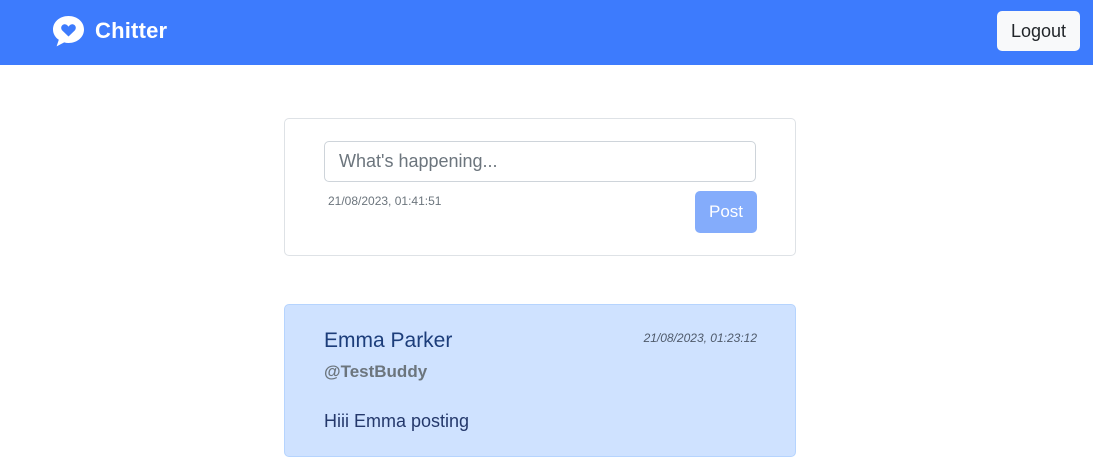  I want to click on chat-bubble-heart-icon, so click(68, 31).